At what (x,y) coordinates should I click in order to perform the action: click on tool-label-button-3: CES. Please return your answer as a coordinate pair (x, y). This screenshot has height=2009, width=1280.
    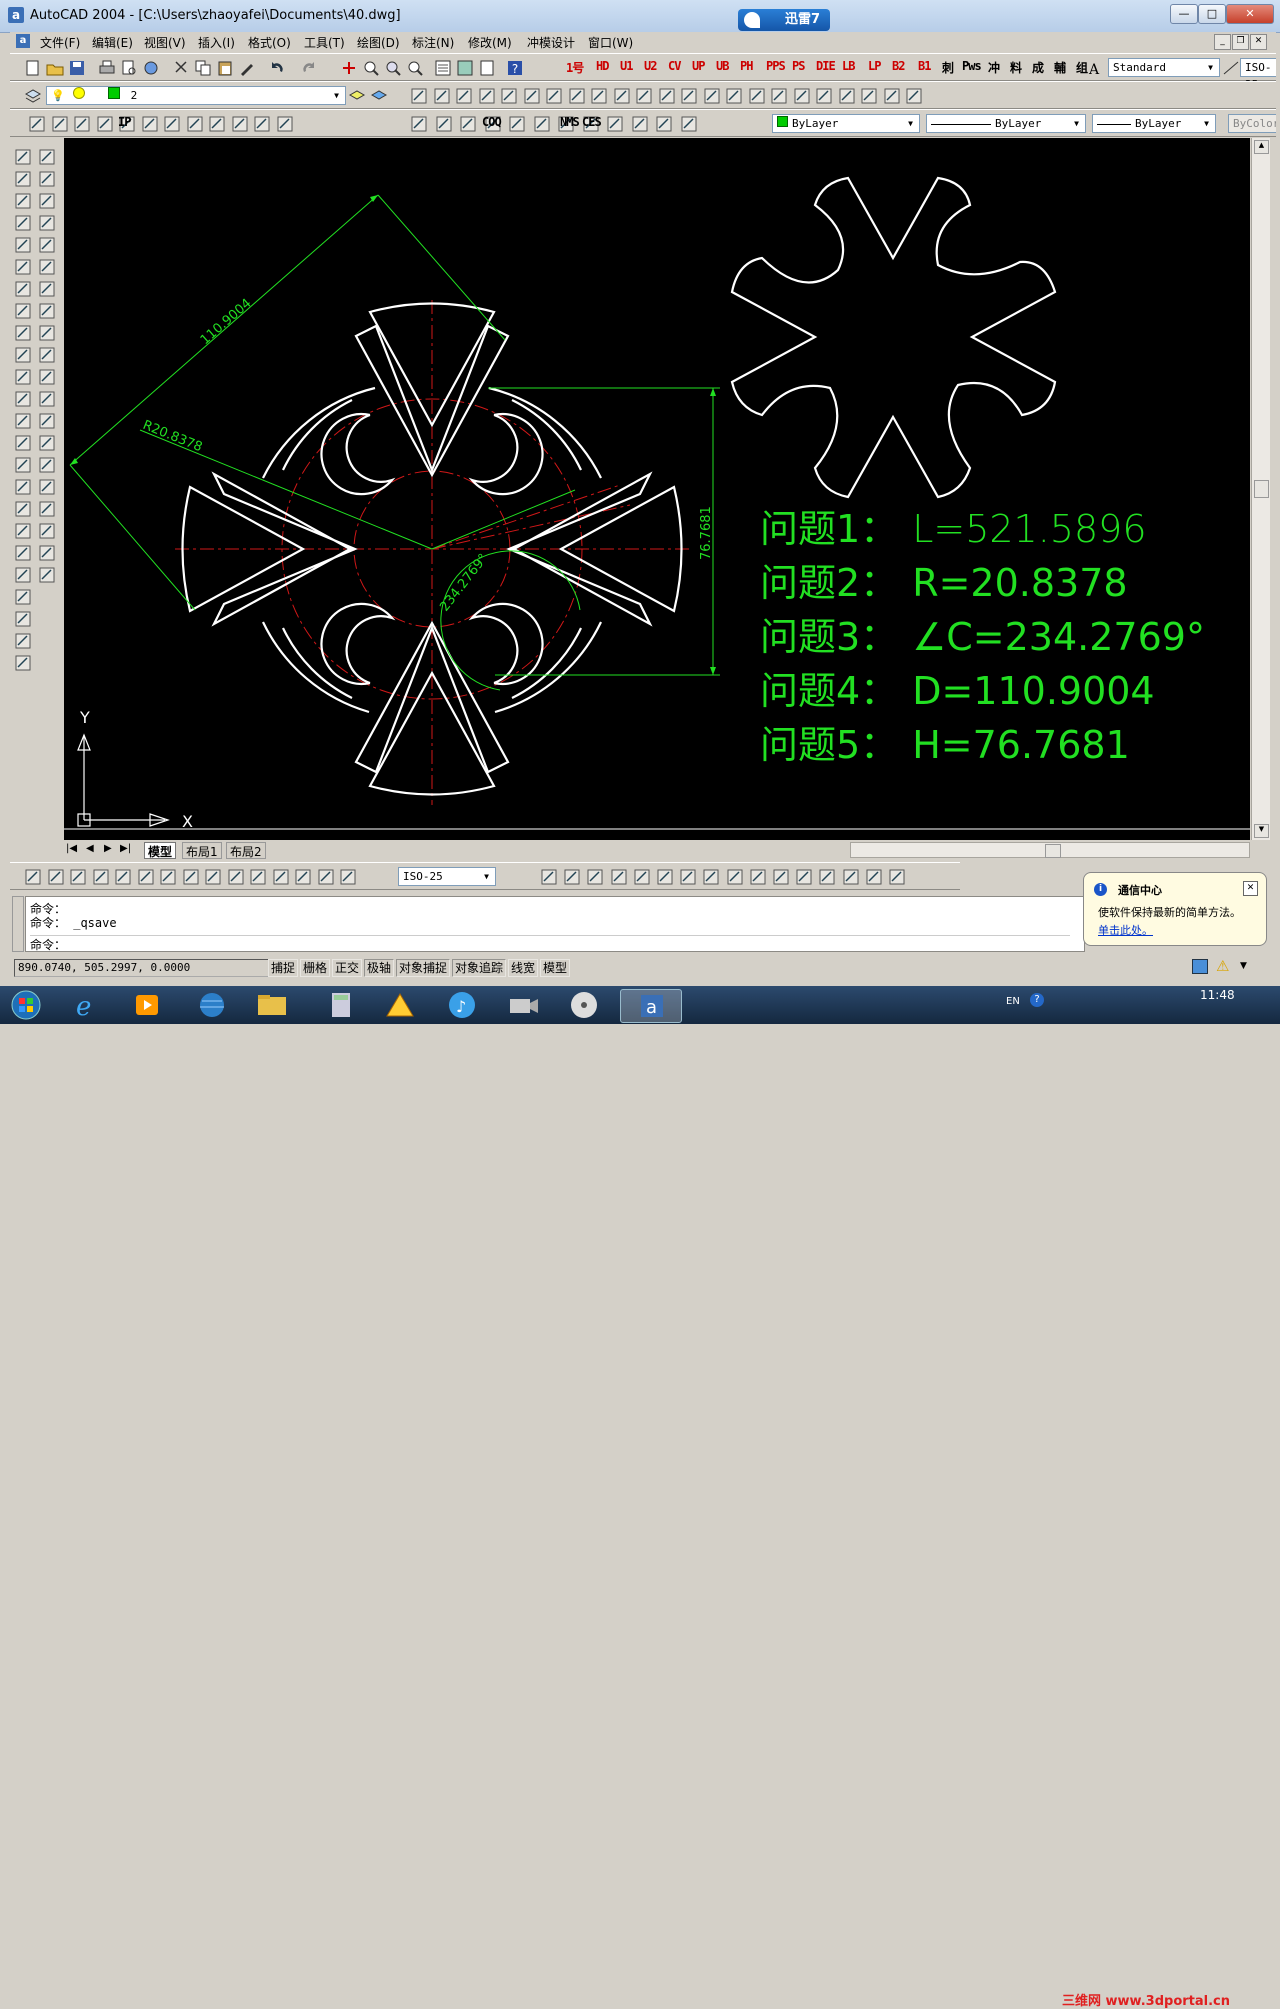
    Looking at the image, I should click on (592, 124).